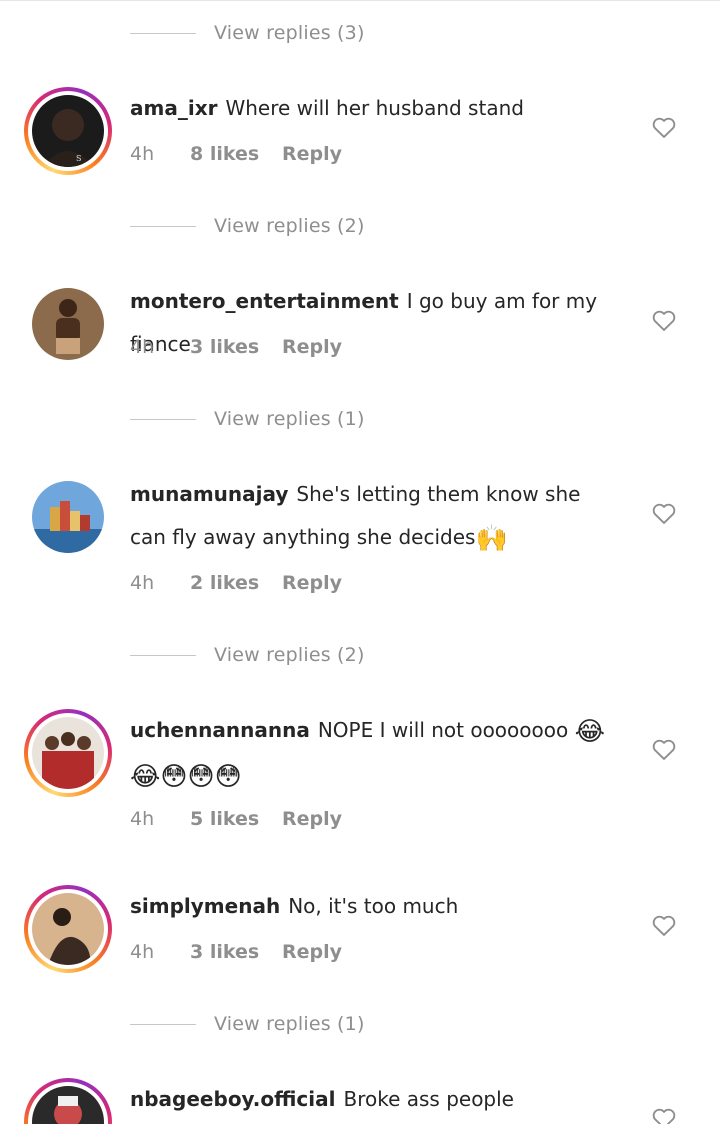  Describe the element at coordinates (373, 906) in the screenshot. I see `comment-text: No, it's too much` at that location.